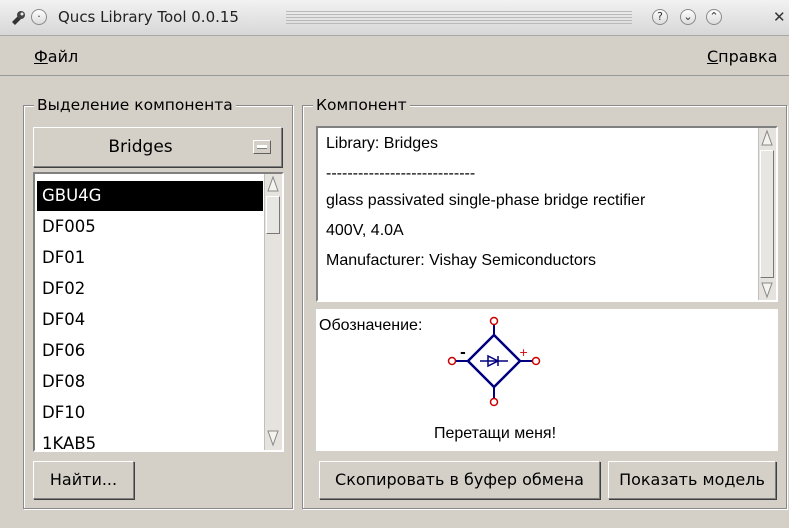 This screenshot has height=528, width=789. What do you see at coordinates (148, 17) in the screenshot?
I see `window-title: Qucs Library Tool 0.0.15` at bounding box center [148, 17].